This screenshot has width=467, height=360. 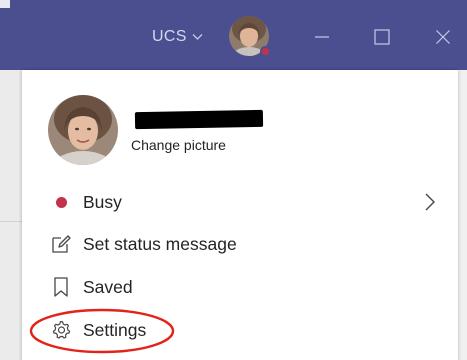 I want to click on maximize-icon, so click(x=382, y=37).